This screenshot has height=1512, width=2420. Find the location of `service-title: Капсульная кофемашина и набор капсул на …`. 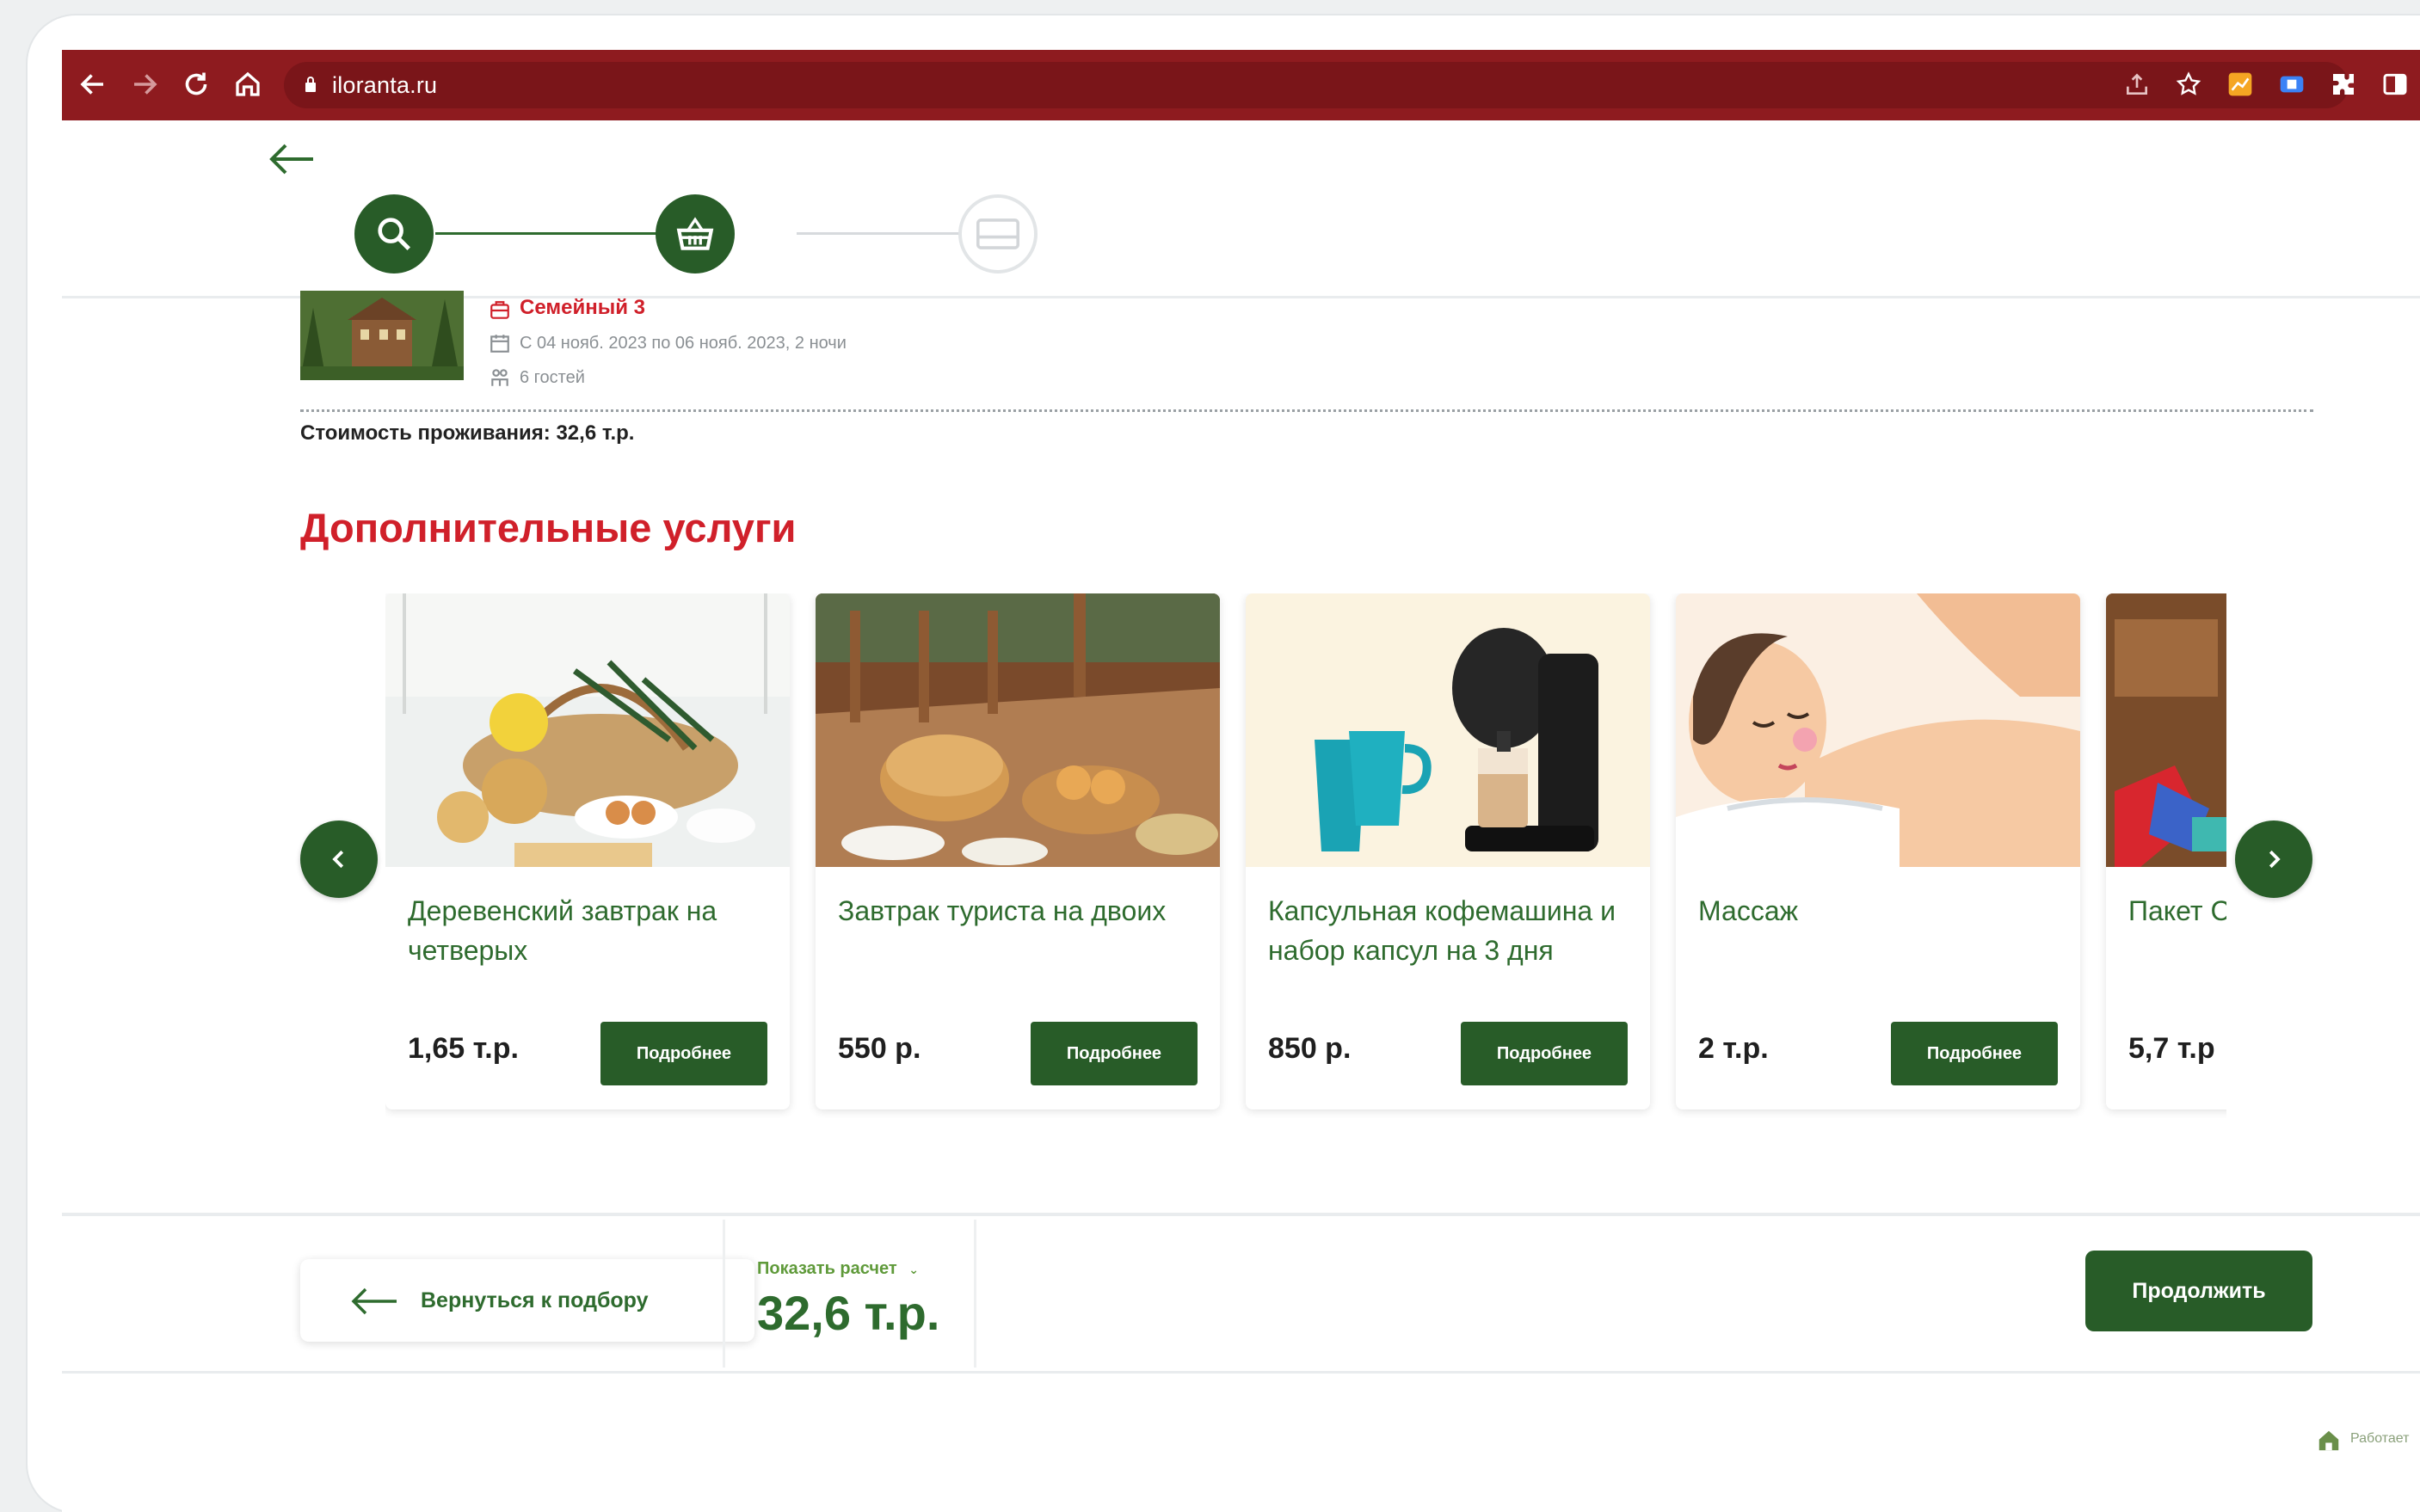

service-title: Капсульная кофемашина и набор капсул на … is located at coordinates (1442, 930).